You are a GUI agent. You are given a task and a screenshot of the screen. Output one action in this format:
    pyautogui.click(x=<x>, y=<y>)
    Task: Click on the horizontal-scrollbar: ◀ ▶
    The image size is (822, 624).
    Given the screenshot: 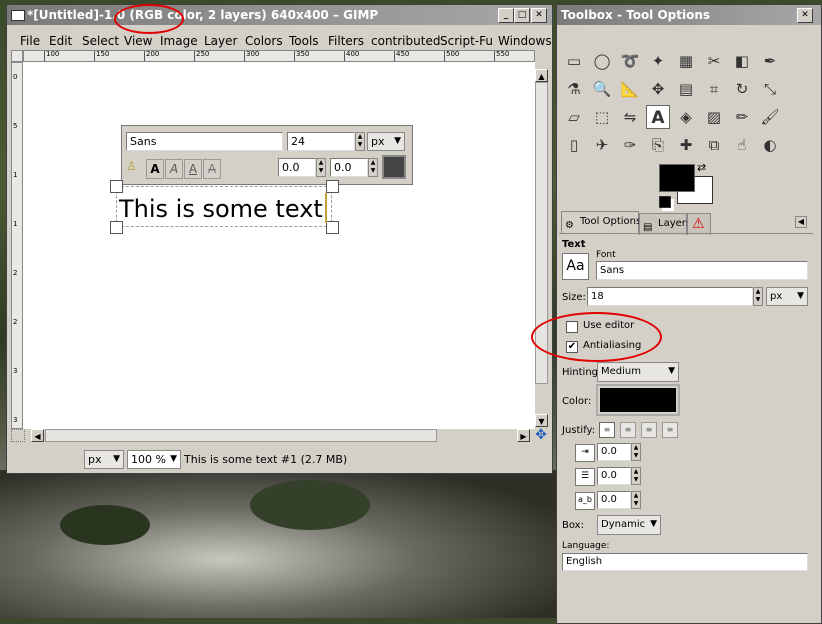 What is the action you would take?
    pyautogui.click(x=281, y=435)
    